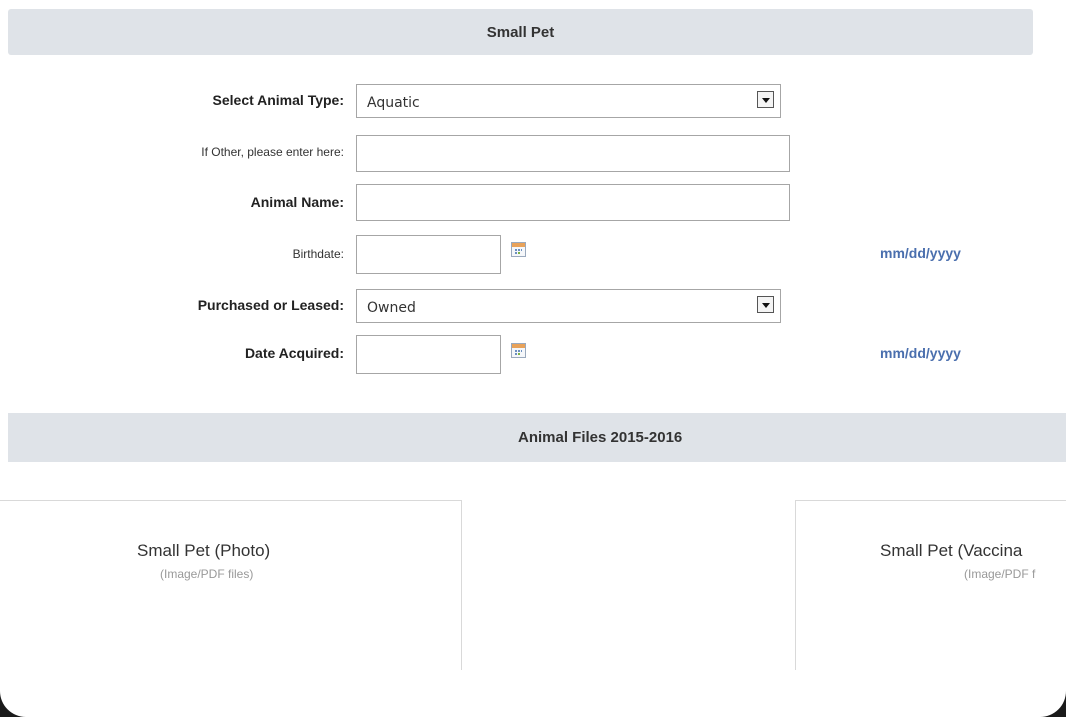 The height and width of the screenshot is (717, 1066). Describe the element at coordinates (951, 550) in the screenshot. I see `upload-title: Small Pet (Vaccina` at that location.